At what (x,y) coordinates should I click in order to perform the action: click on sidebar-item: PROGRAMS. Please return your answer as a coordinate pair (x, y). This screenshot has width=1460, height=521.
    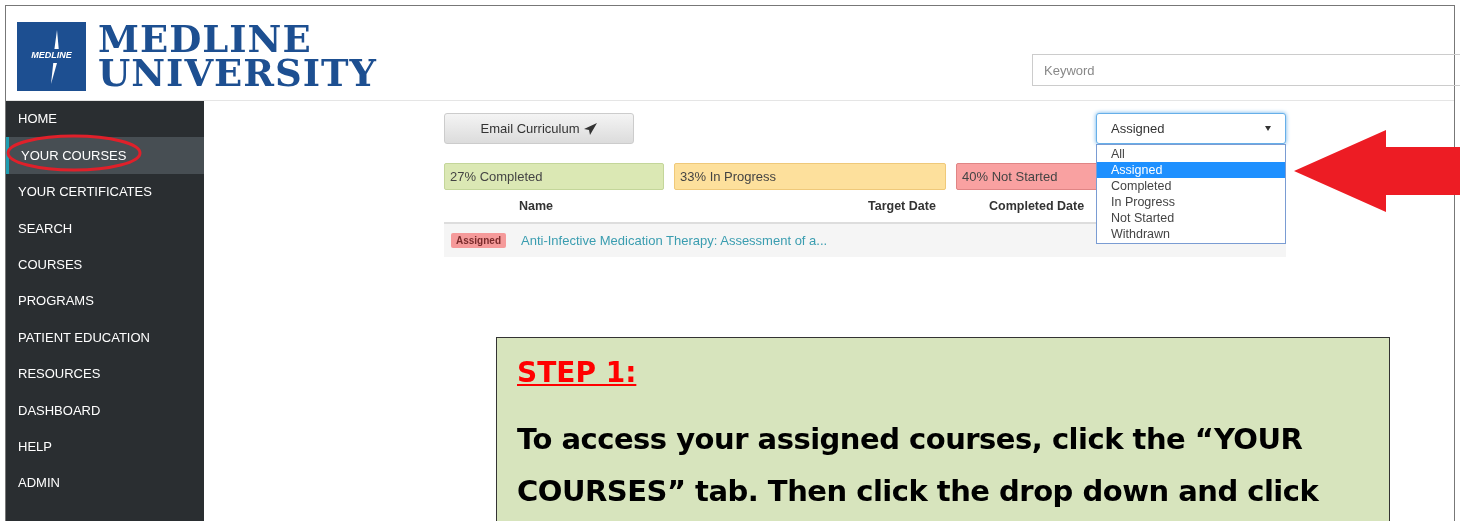
    Looking at the image, I should click on (105, 301).